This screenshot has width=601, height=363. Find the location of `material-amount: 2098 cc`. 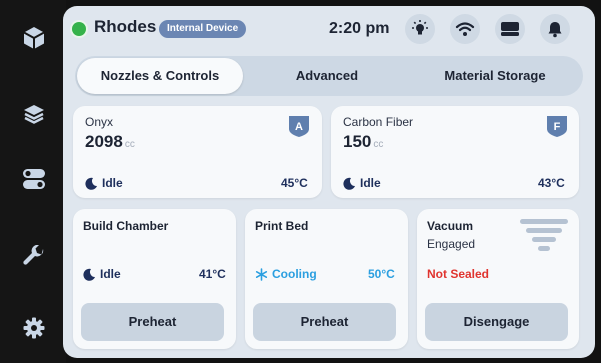

material-amount: 2098 cc is located at coordinates (110, 141).